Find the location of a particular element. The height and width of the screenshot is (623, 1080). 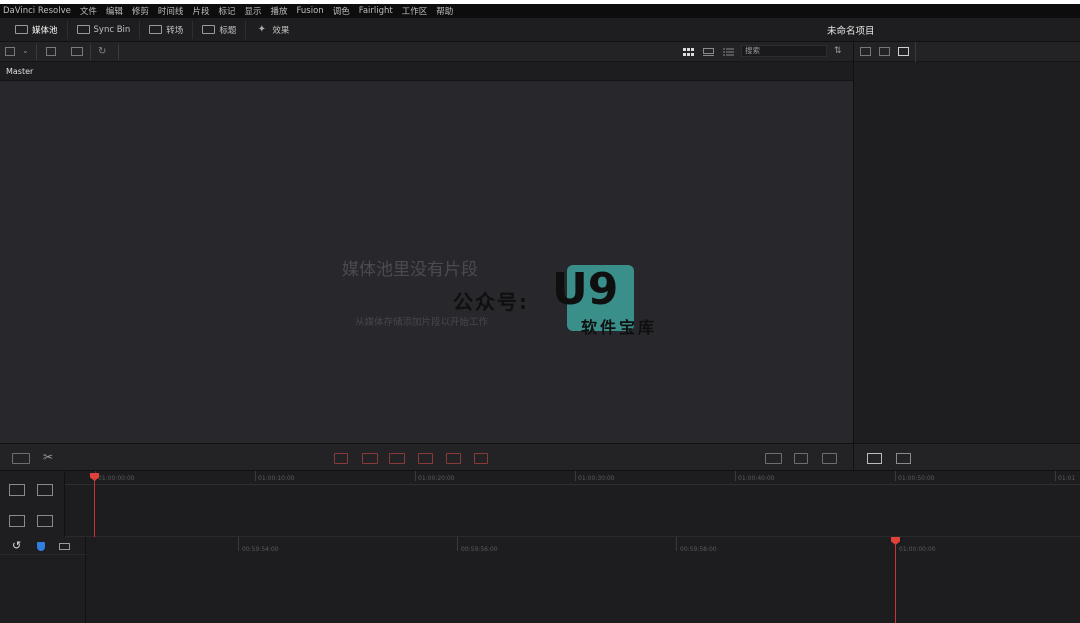

tick-label: 01:00:20:00 is located at coordinates (436, 478).